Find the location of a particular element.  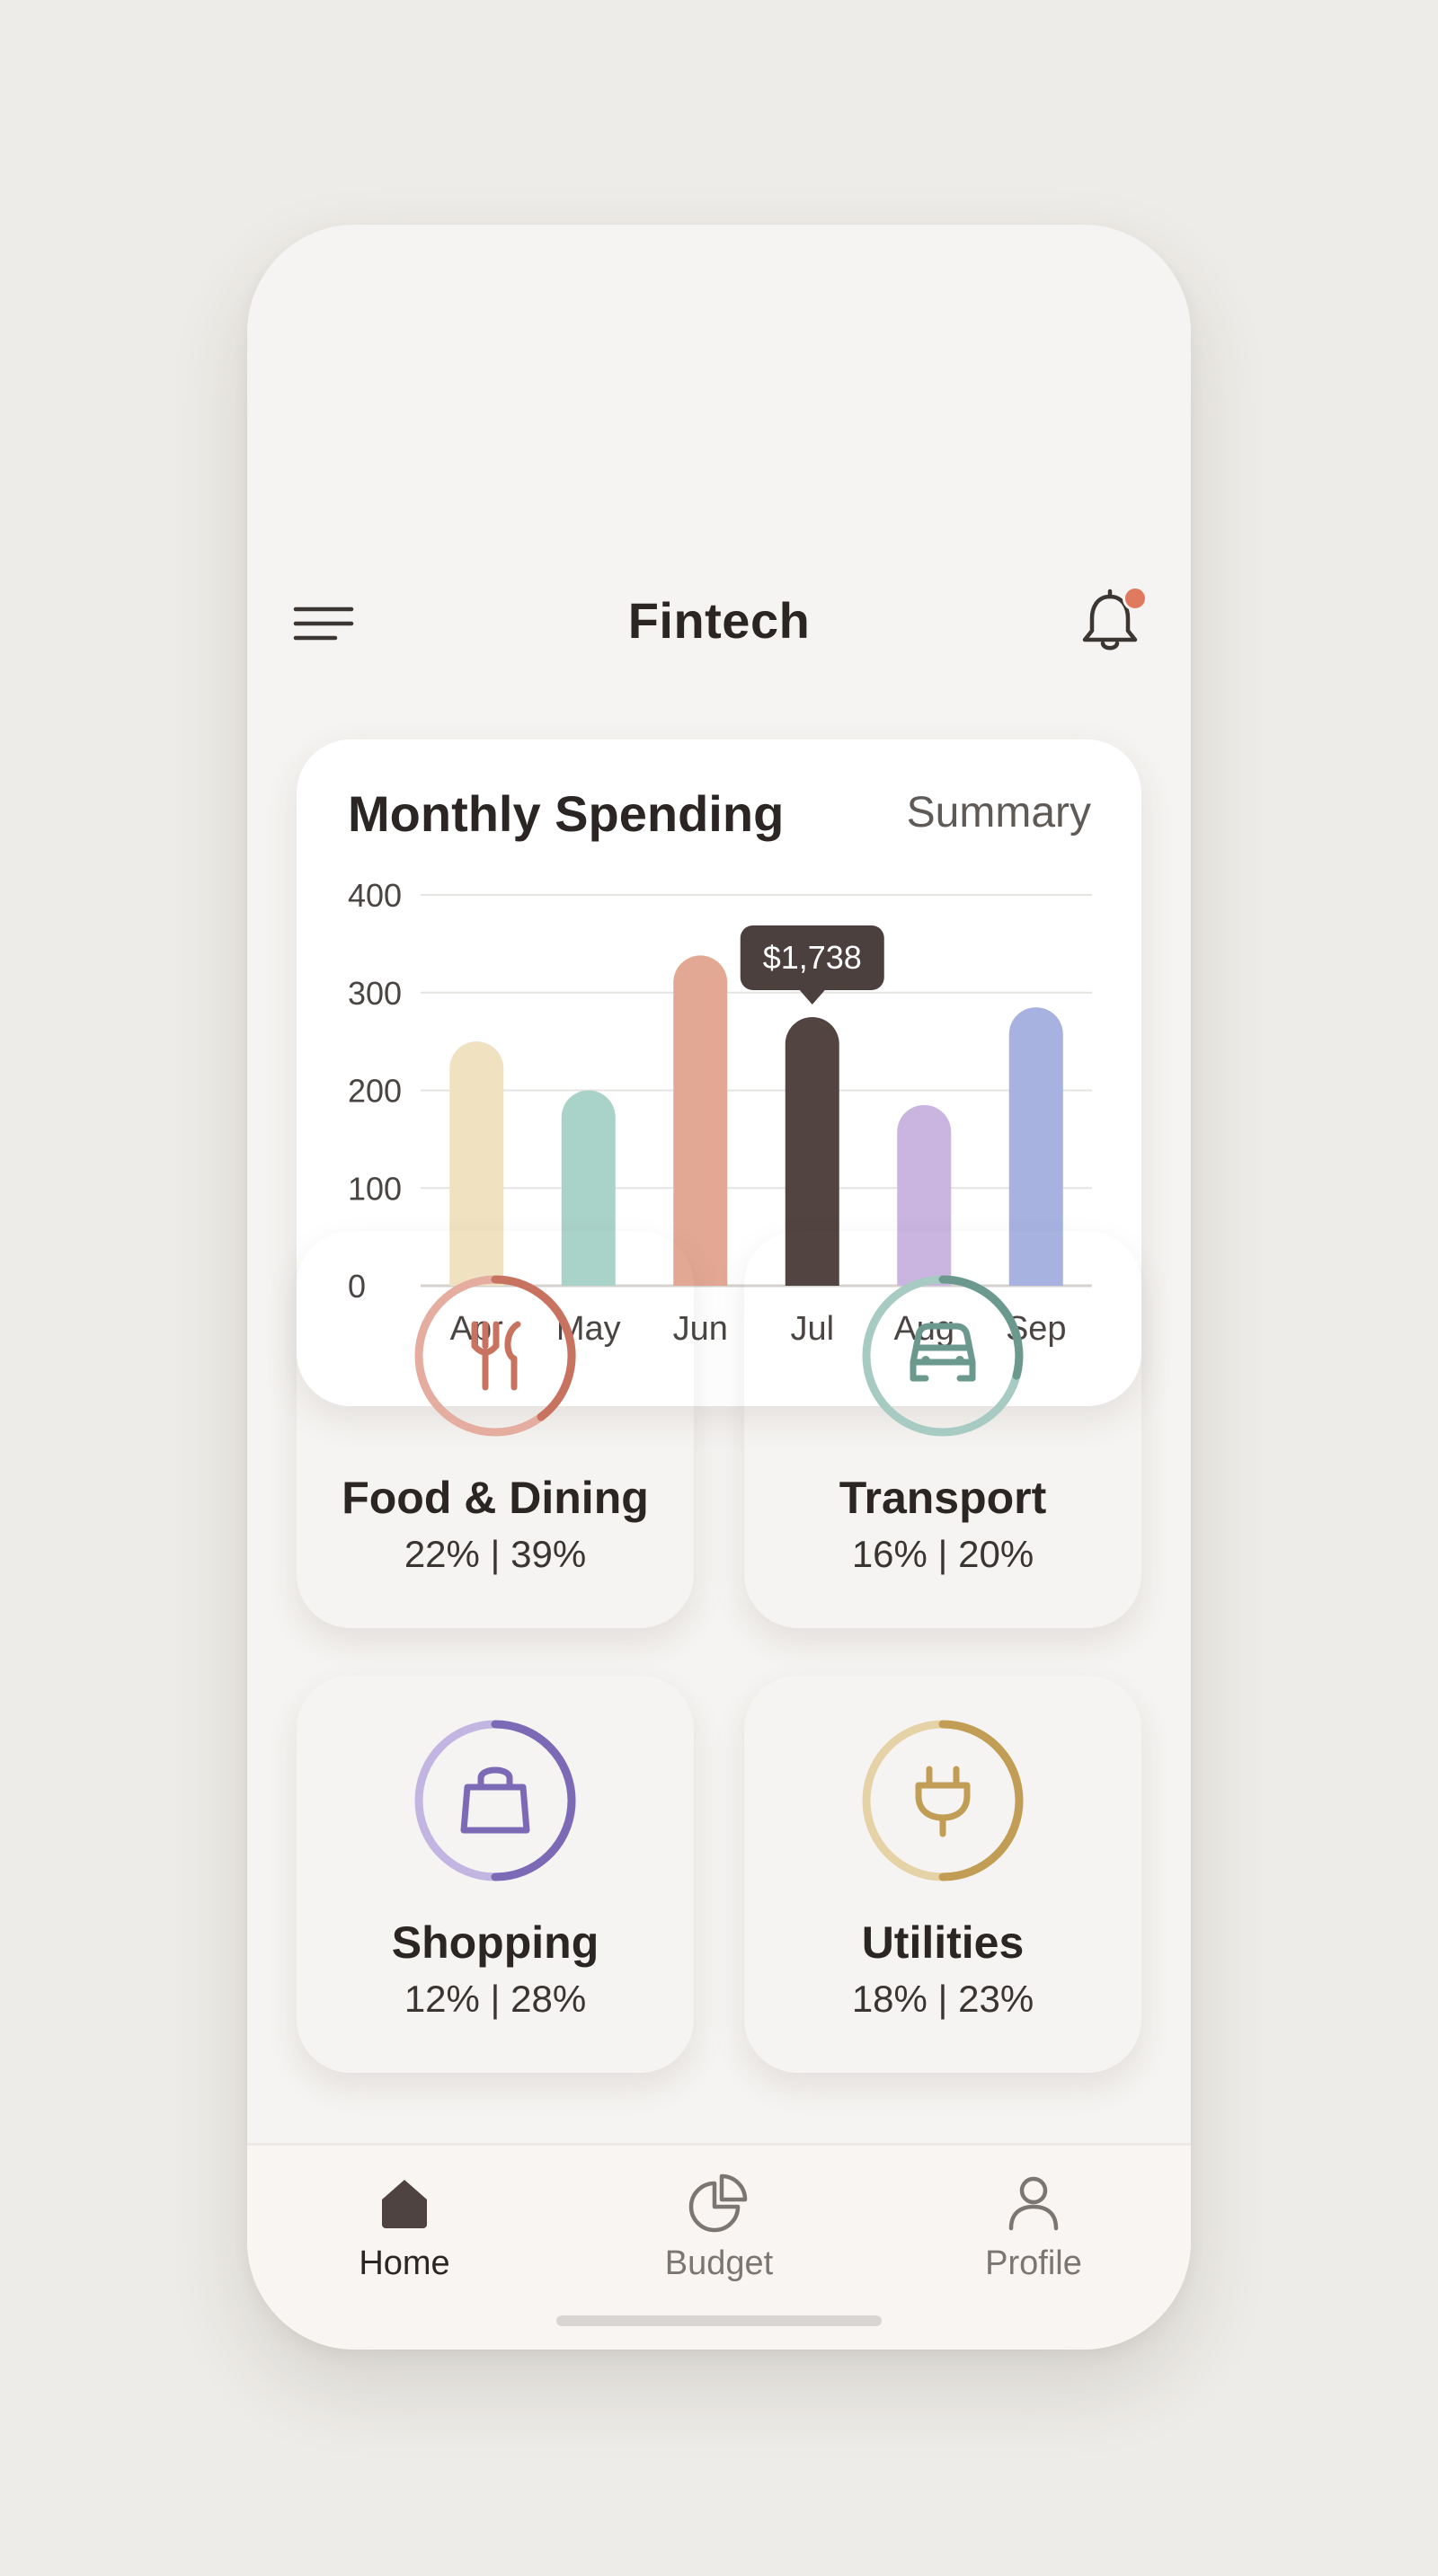

category-name: Utilities is located at coordinates (943, 1942).